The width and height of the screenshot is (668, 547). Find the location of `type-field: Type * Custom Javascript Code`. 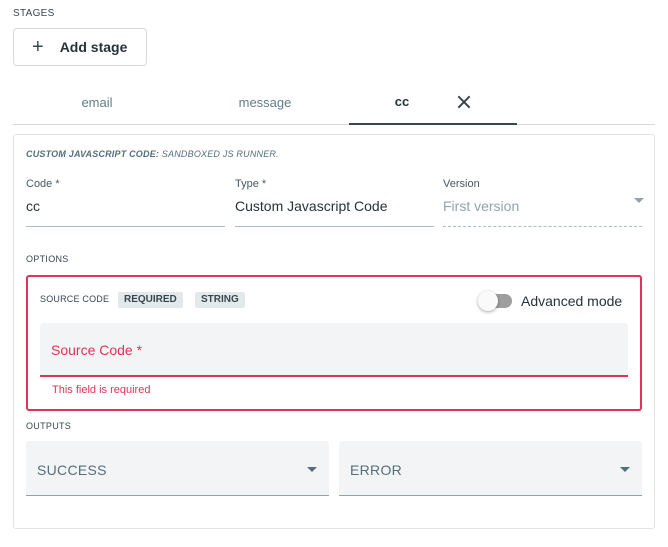

type-field: Type * Custom Javascript Code is located at coordinates (334, 202).